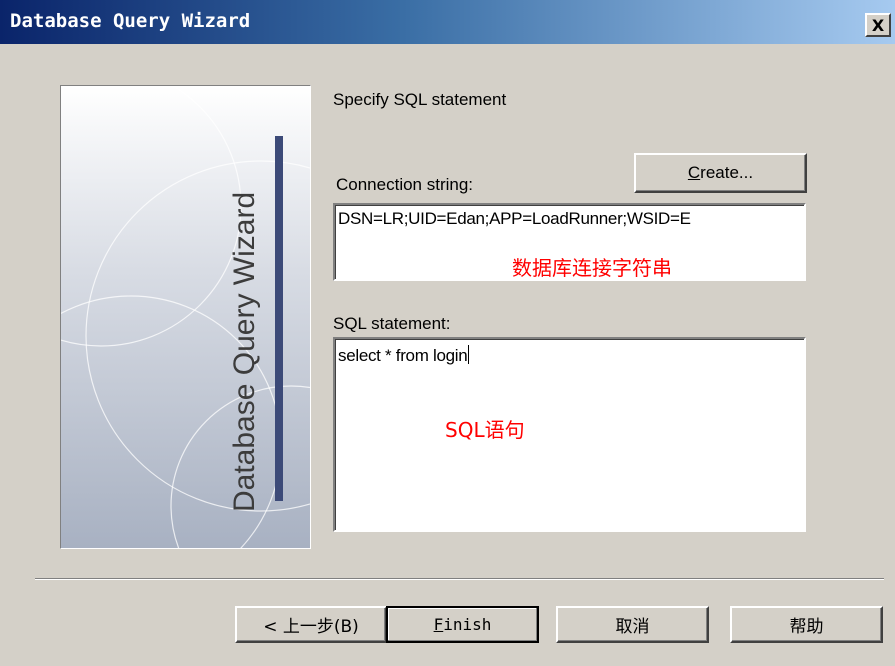 Image resolution: width=895 pixels, height=666 pixels. What do you see at coordinates (469, 354) in the screenshot?
I see `text-caret` at bounding box center [469, 354].